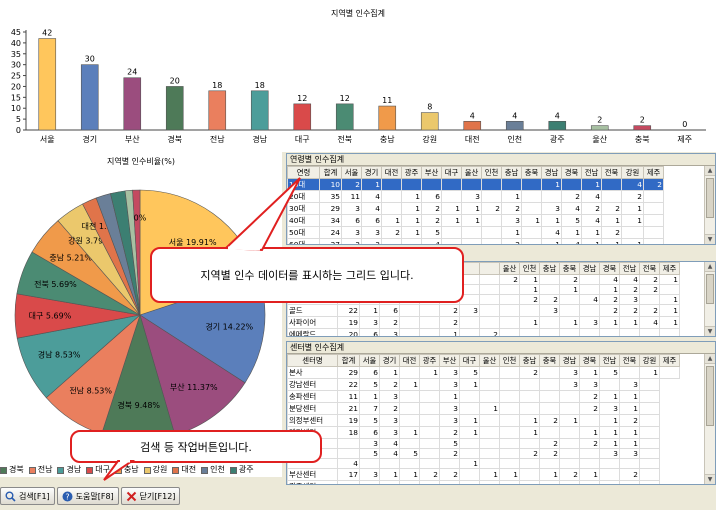 The width and height of the screenshot is (716, 510). What do you see at coordinates (312, 482) in the screenshot?
I see `table-cell: 광주센터` at bounding box center [312, 482].